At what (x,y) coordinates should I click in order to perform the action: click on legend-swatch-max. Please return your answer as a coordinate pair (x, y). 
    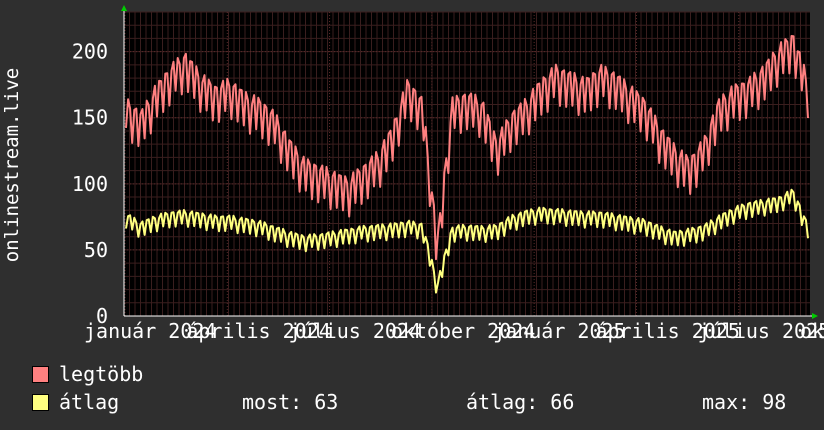
    Looking at the image, I should click on (40, 374).